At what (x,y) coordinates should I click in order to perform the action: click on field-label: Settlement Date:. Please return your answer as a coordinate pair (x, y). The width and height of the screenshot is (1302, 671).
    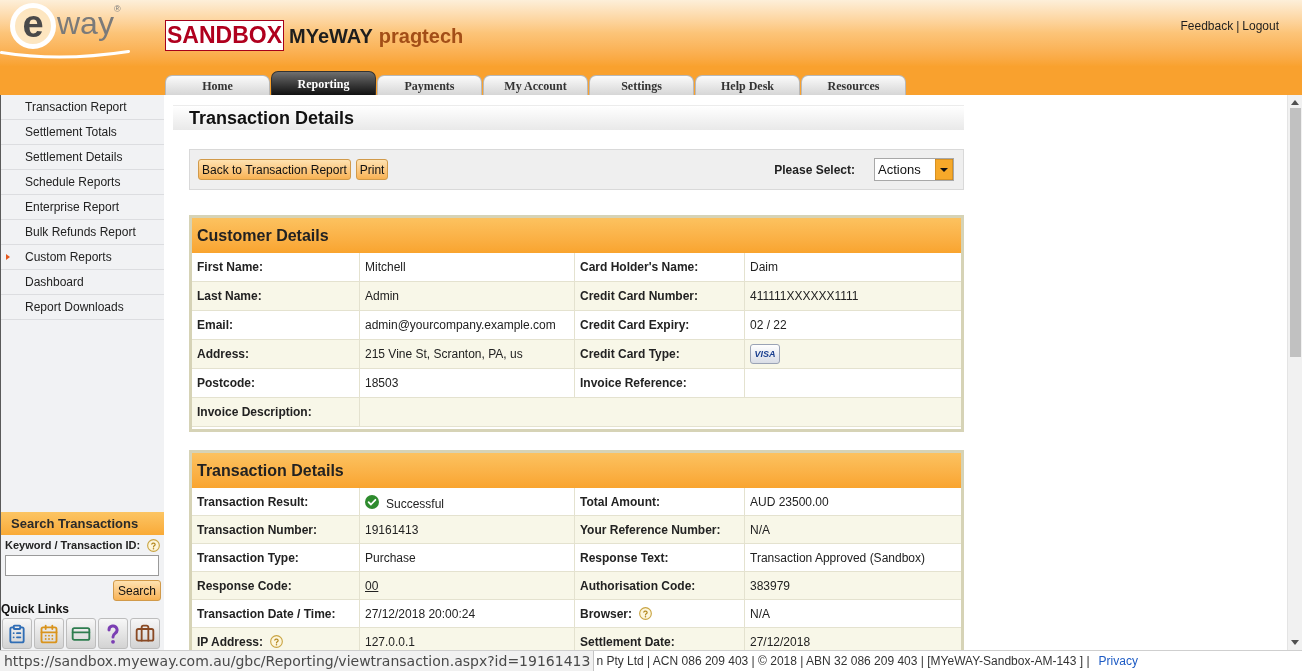
    Looking at the image, I should click on (627, 641).